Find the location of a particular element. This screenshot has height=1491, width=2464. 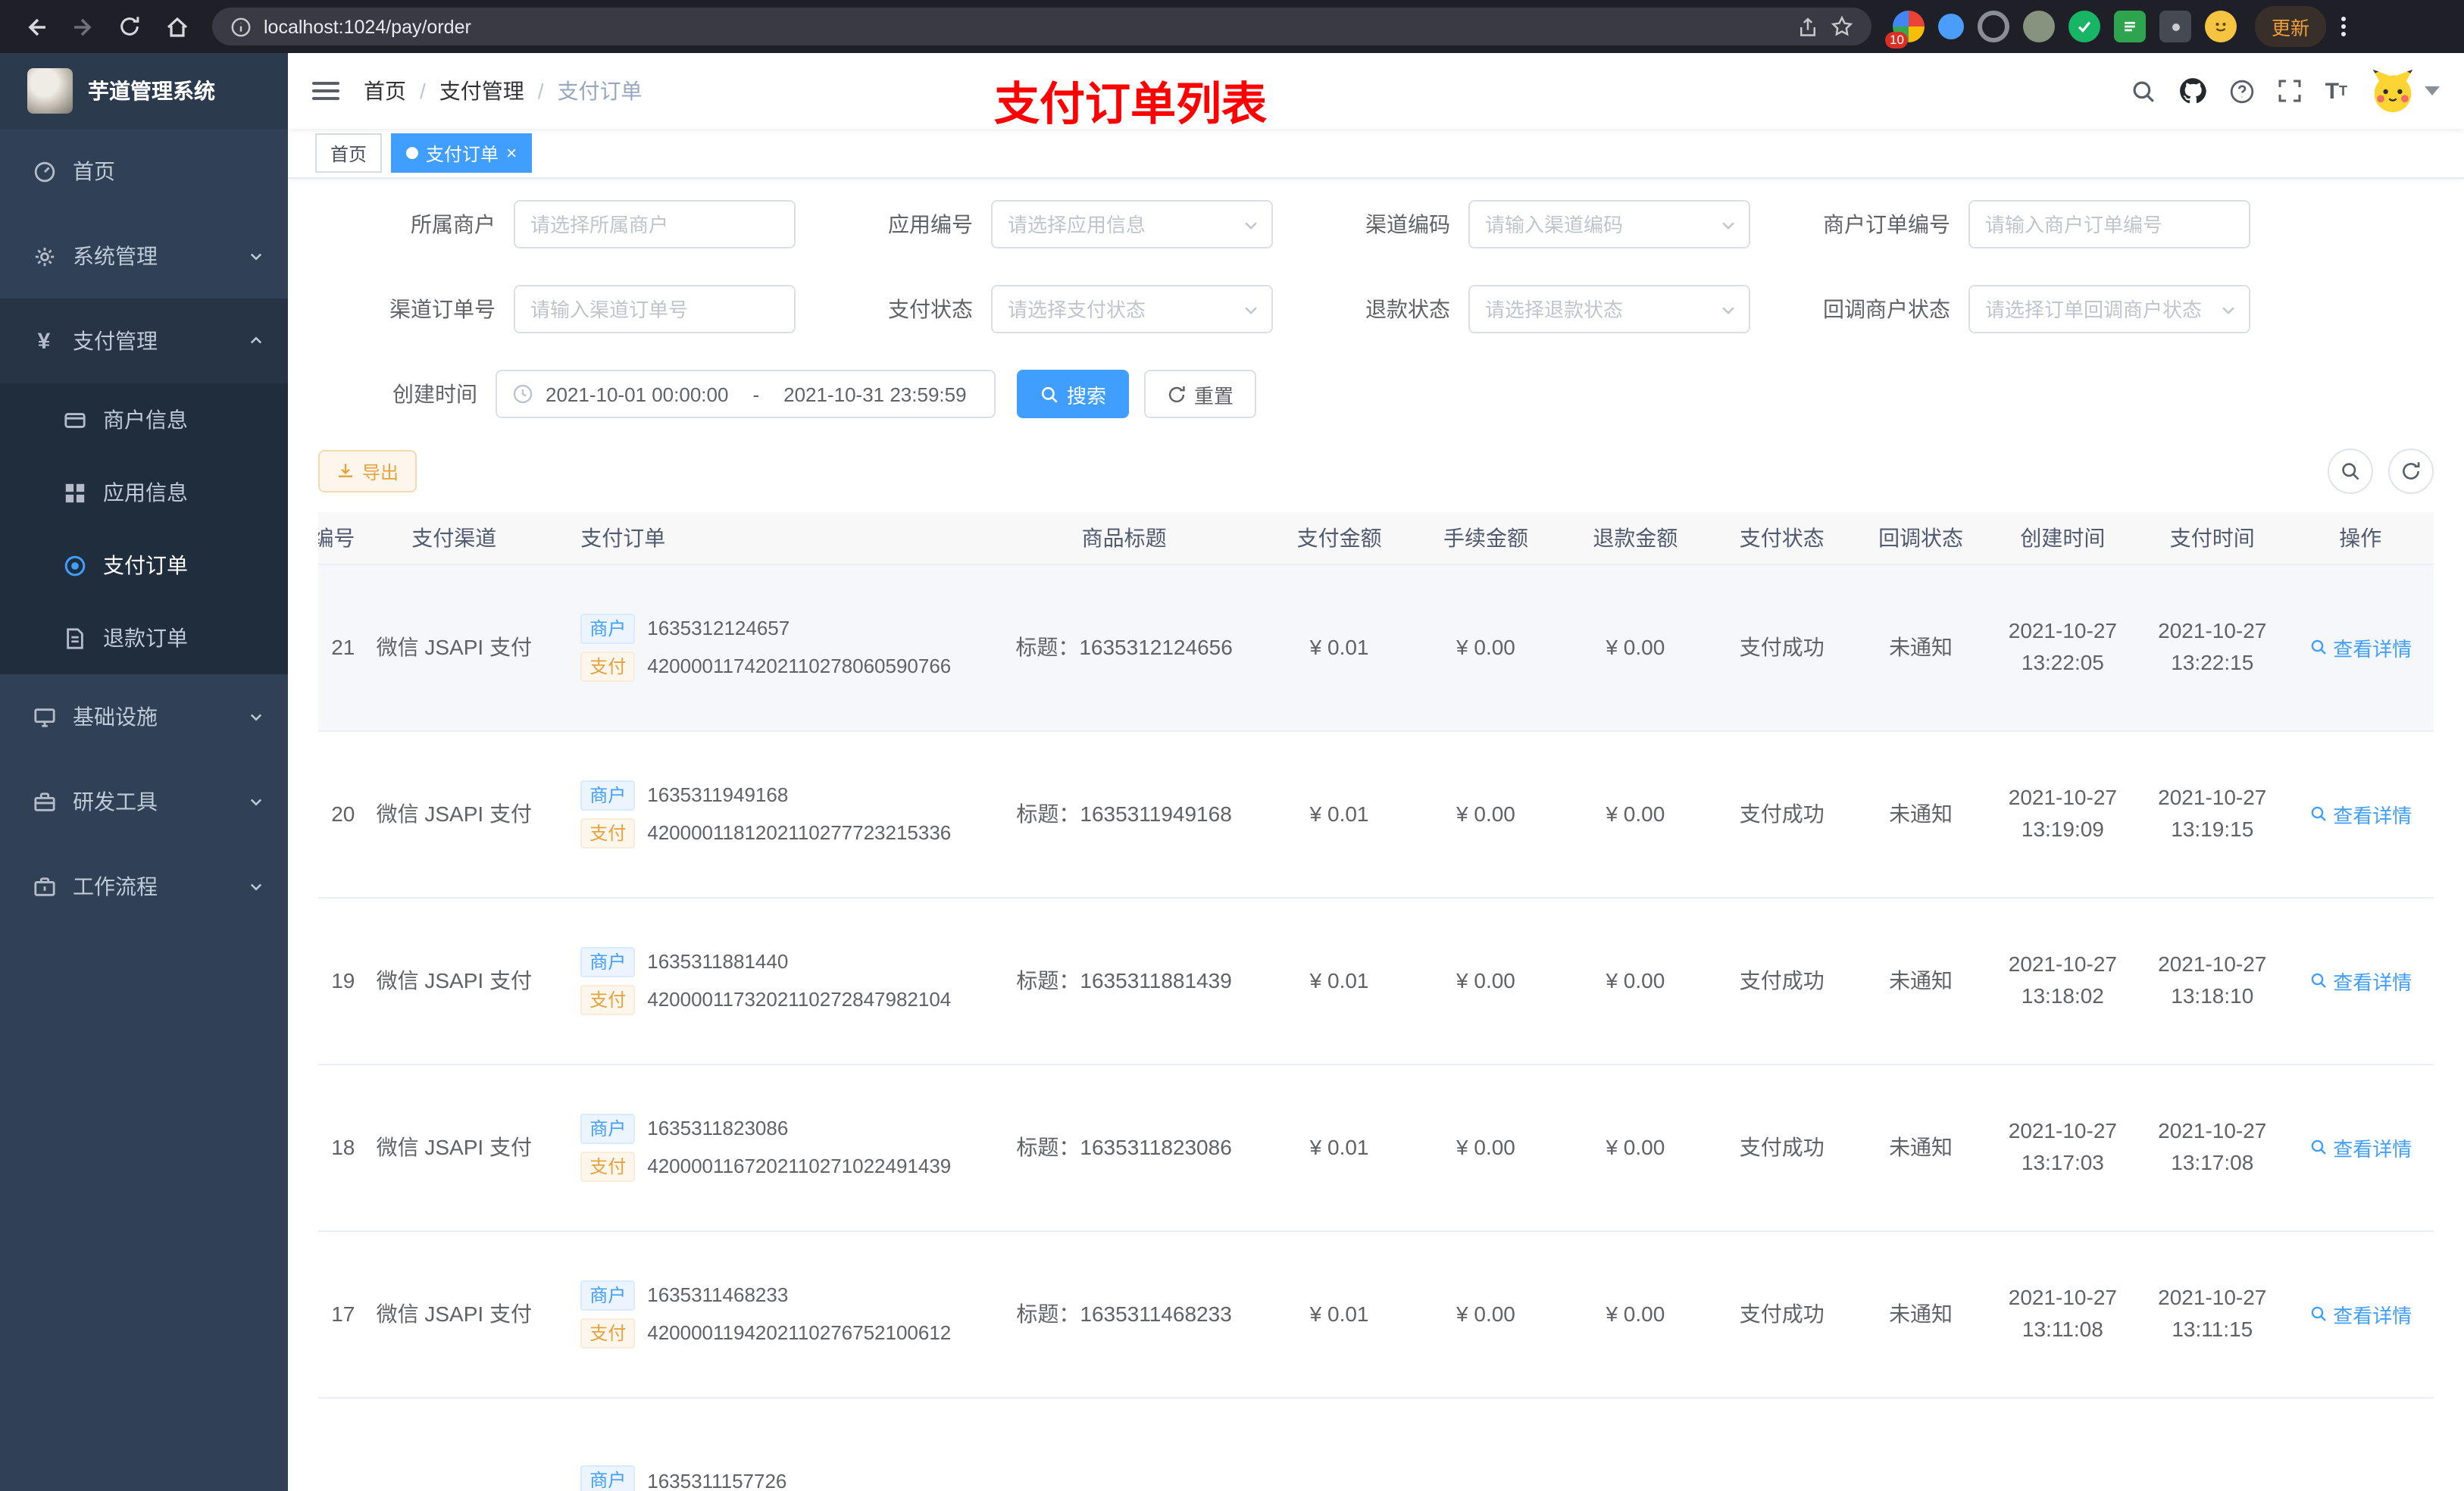

back-icon is located at coordinates (35, 26).